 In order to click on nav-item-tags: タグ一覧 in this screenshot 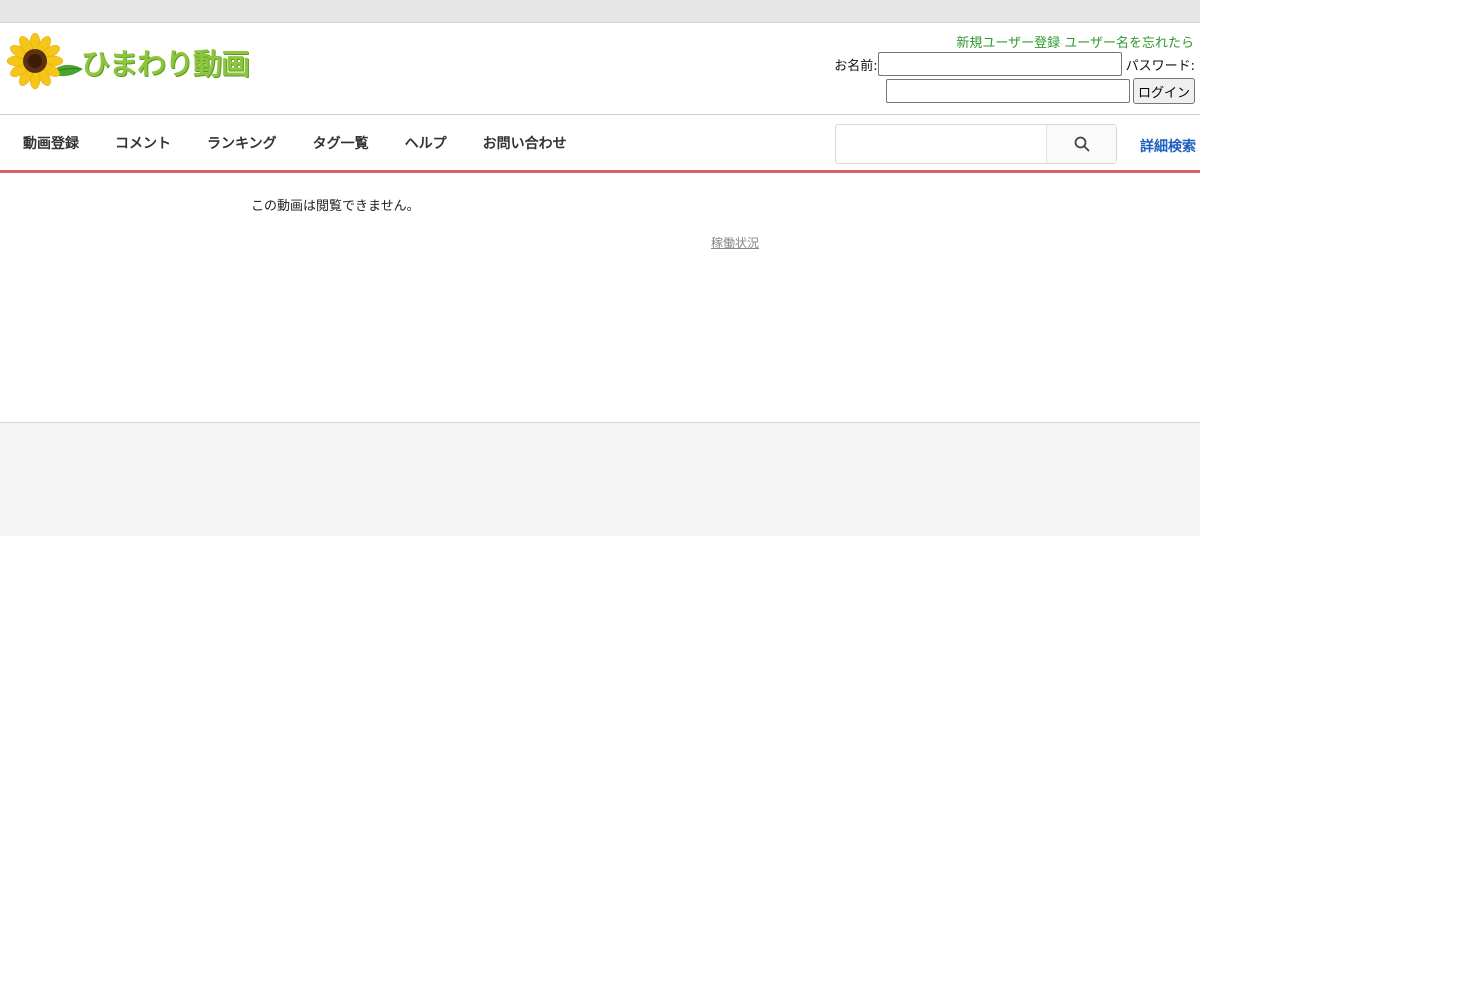, I will do `click(341, 143)`.